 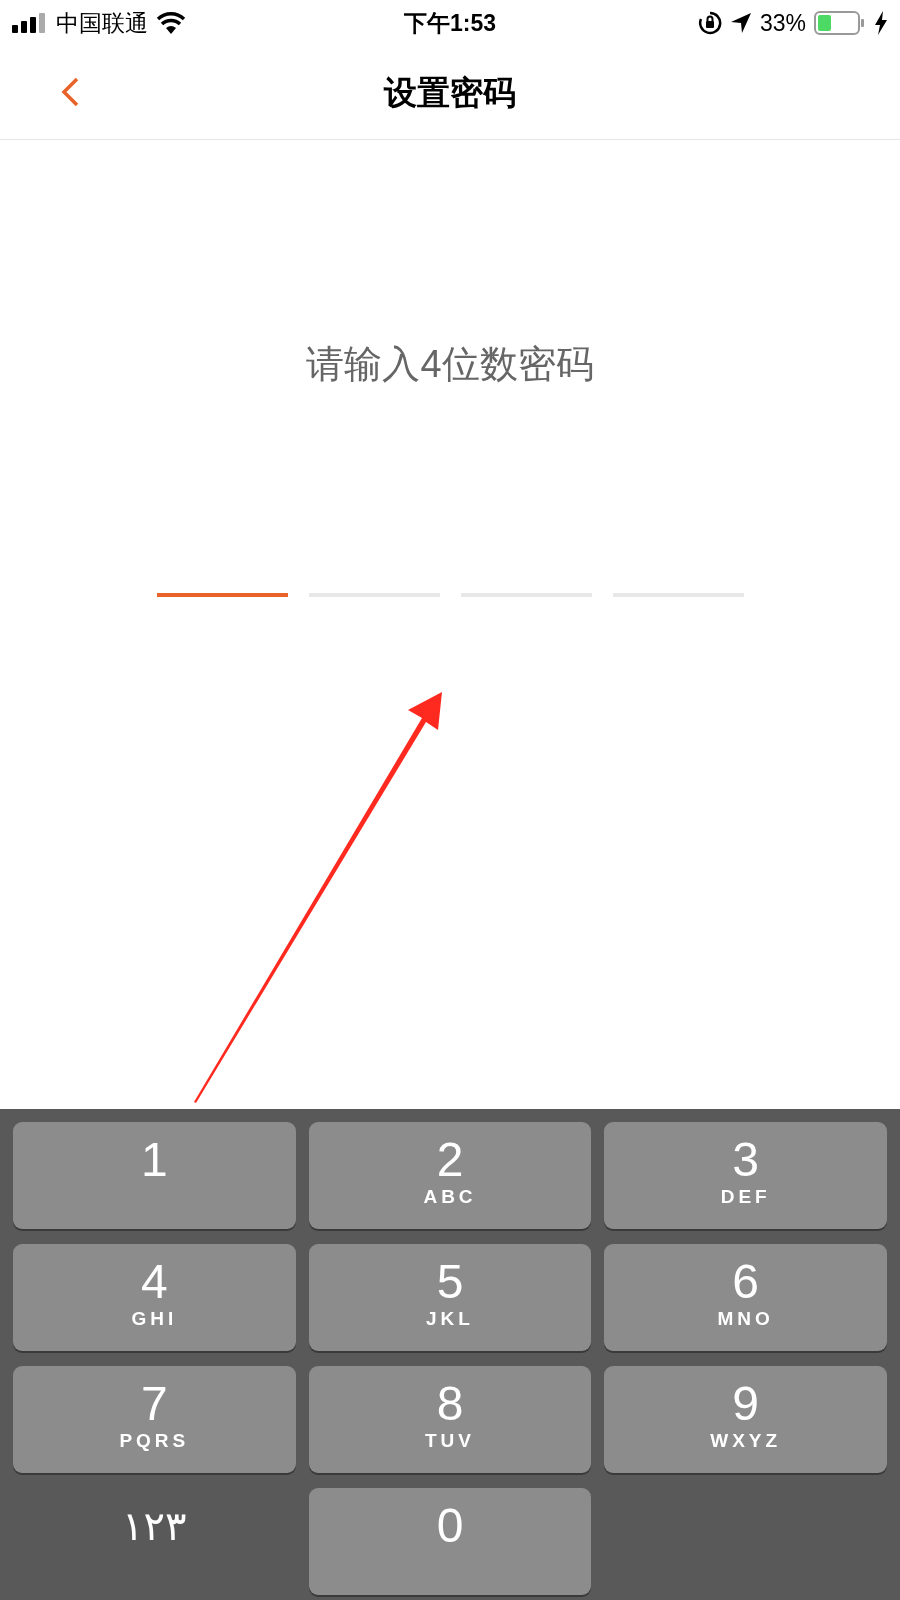 I want to click on number-key: 4 GHI, so click(x=154, y=1297).